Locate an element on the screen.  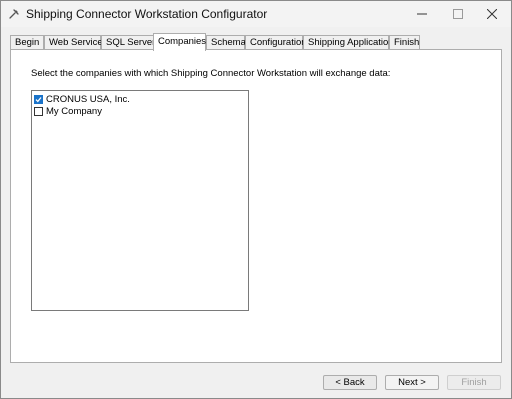
tab-finish: Finish is located at coordinates (404, 42).